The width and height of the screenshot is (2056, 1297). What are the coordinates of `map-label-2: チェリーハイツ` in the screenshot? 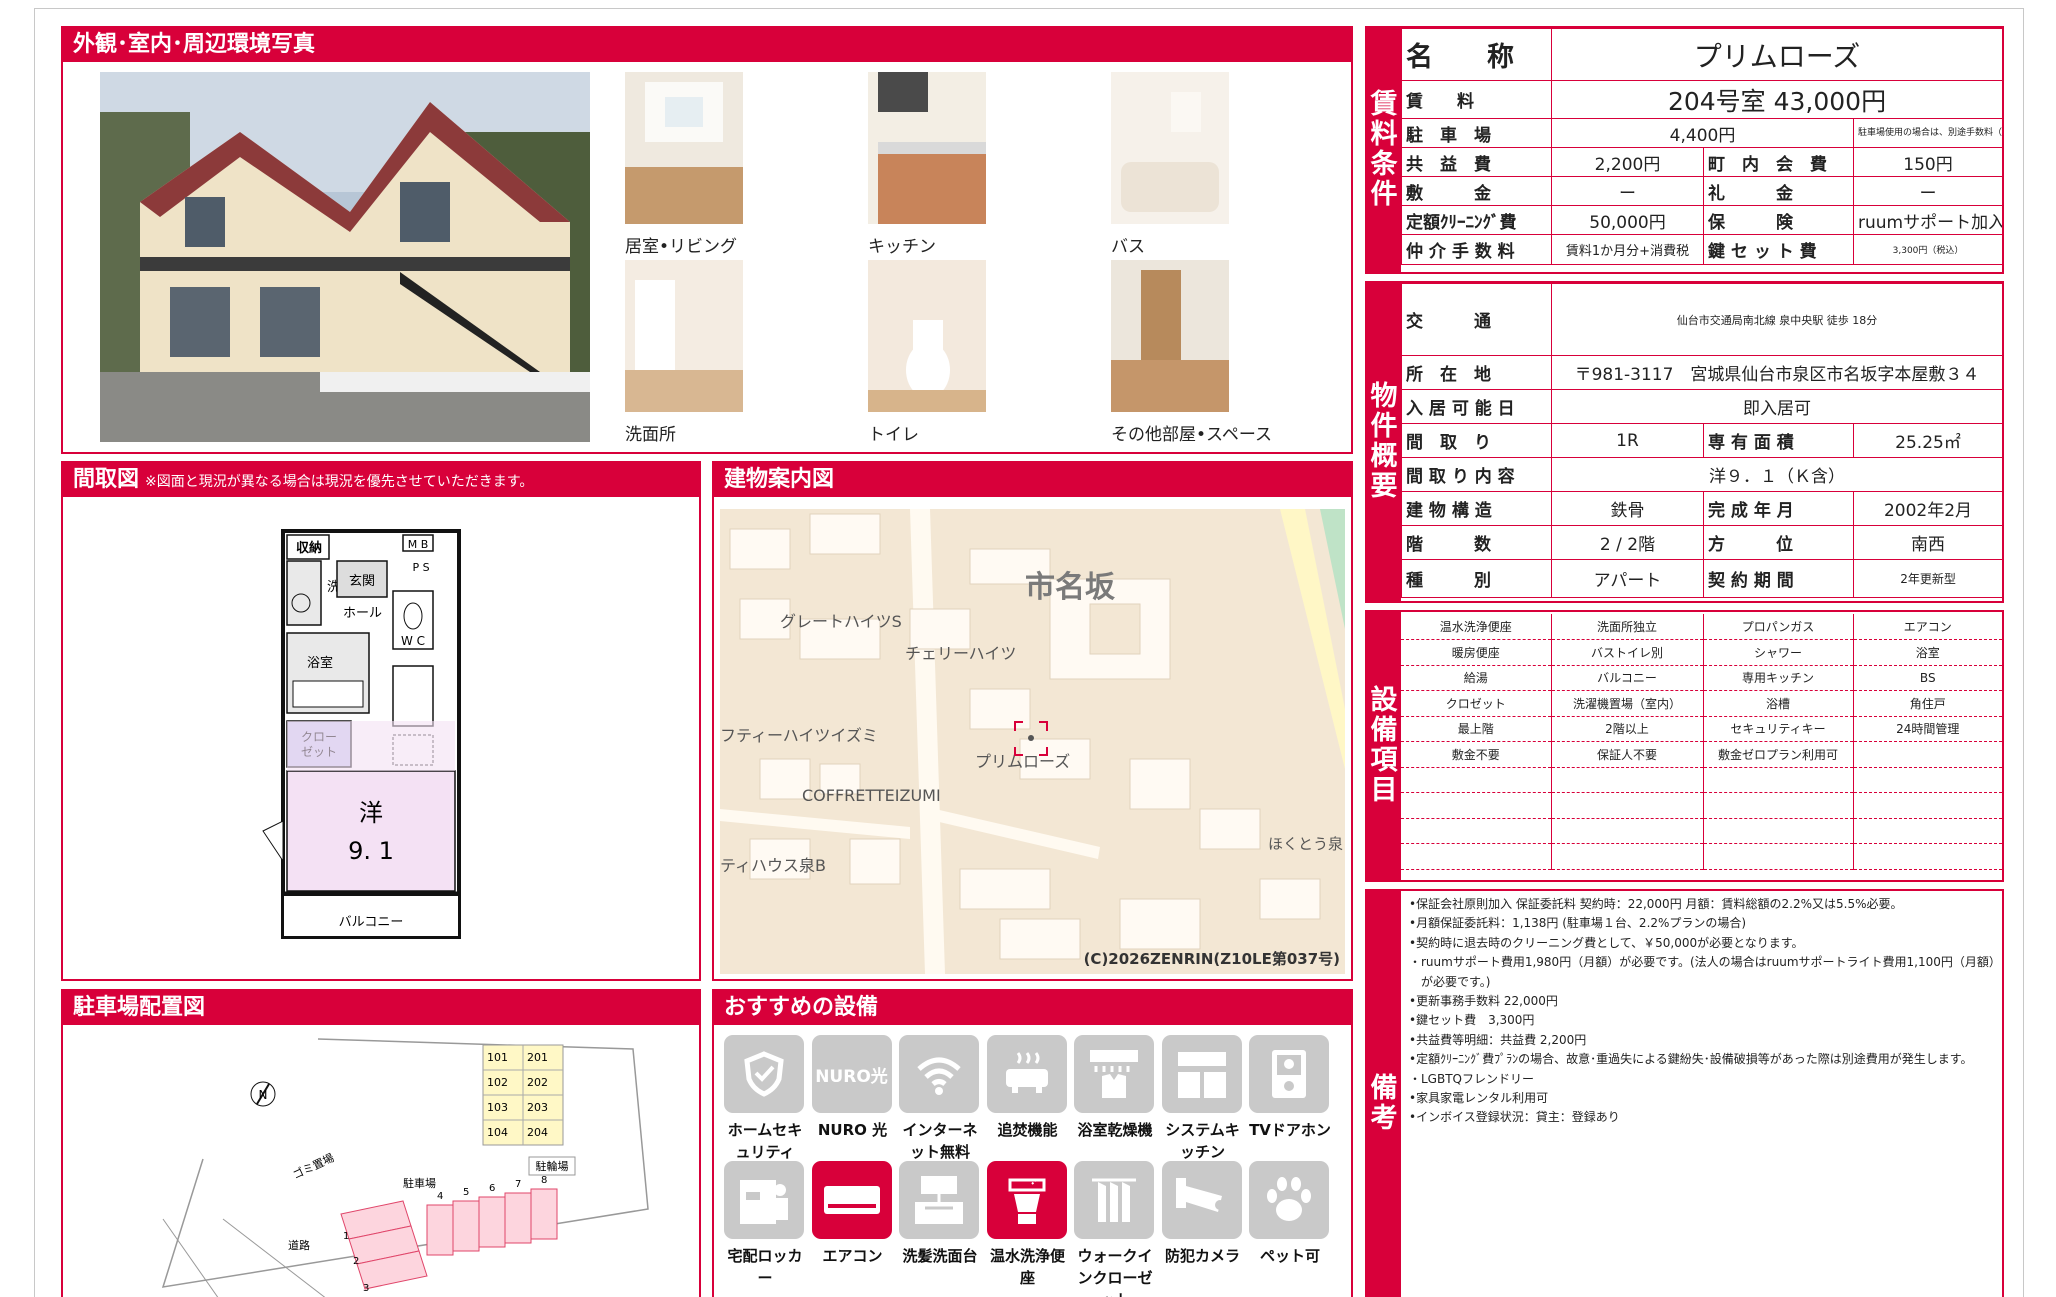 It's located at (960, 653).